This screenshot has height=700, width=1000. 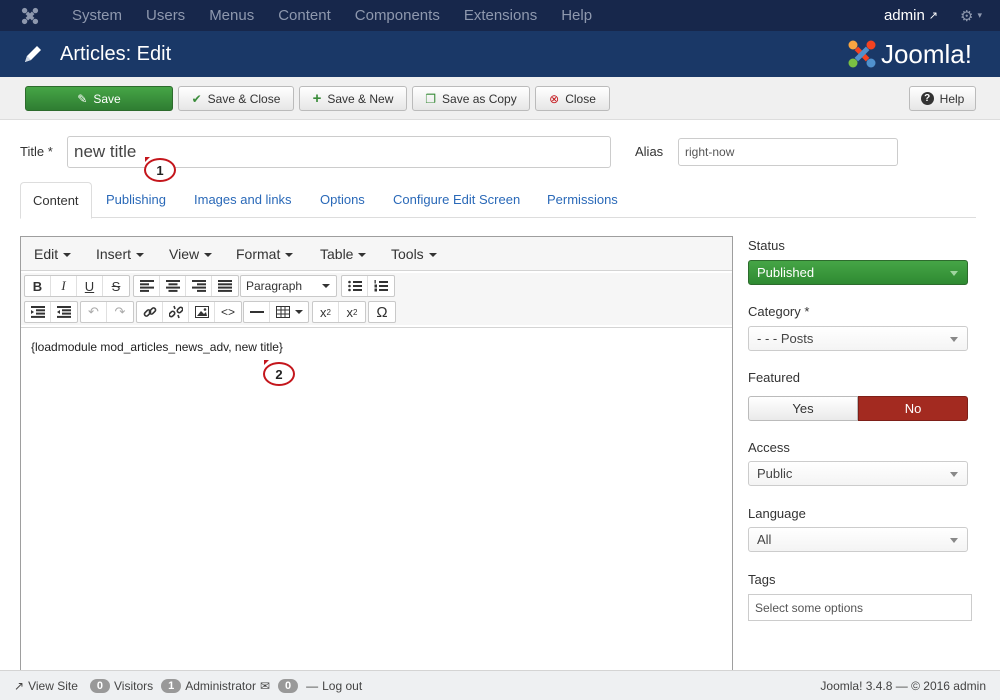 I want to click on bold-icon: B, so click(x=38, y=286).